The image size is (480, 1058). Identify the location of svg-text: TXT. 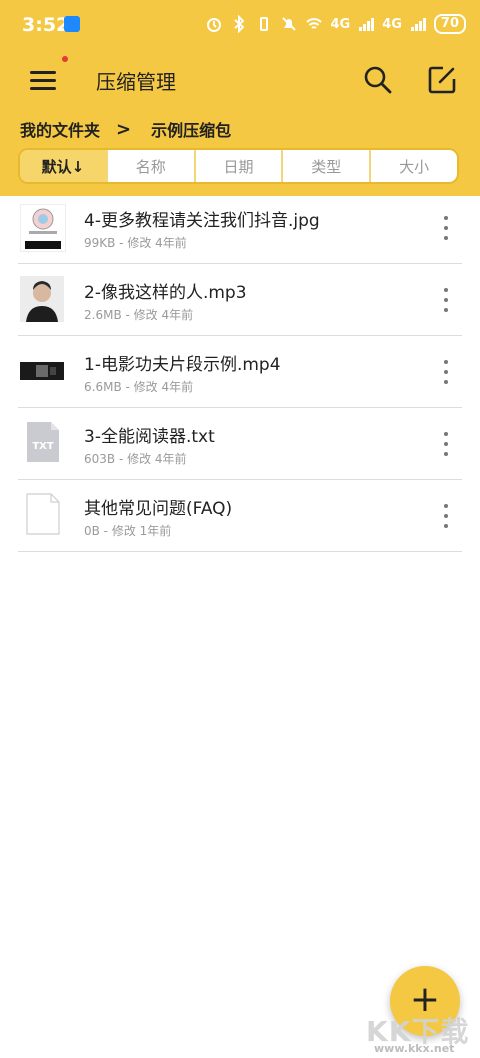
(43, 446).